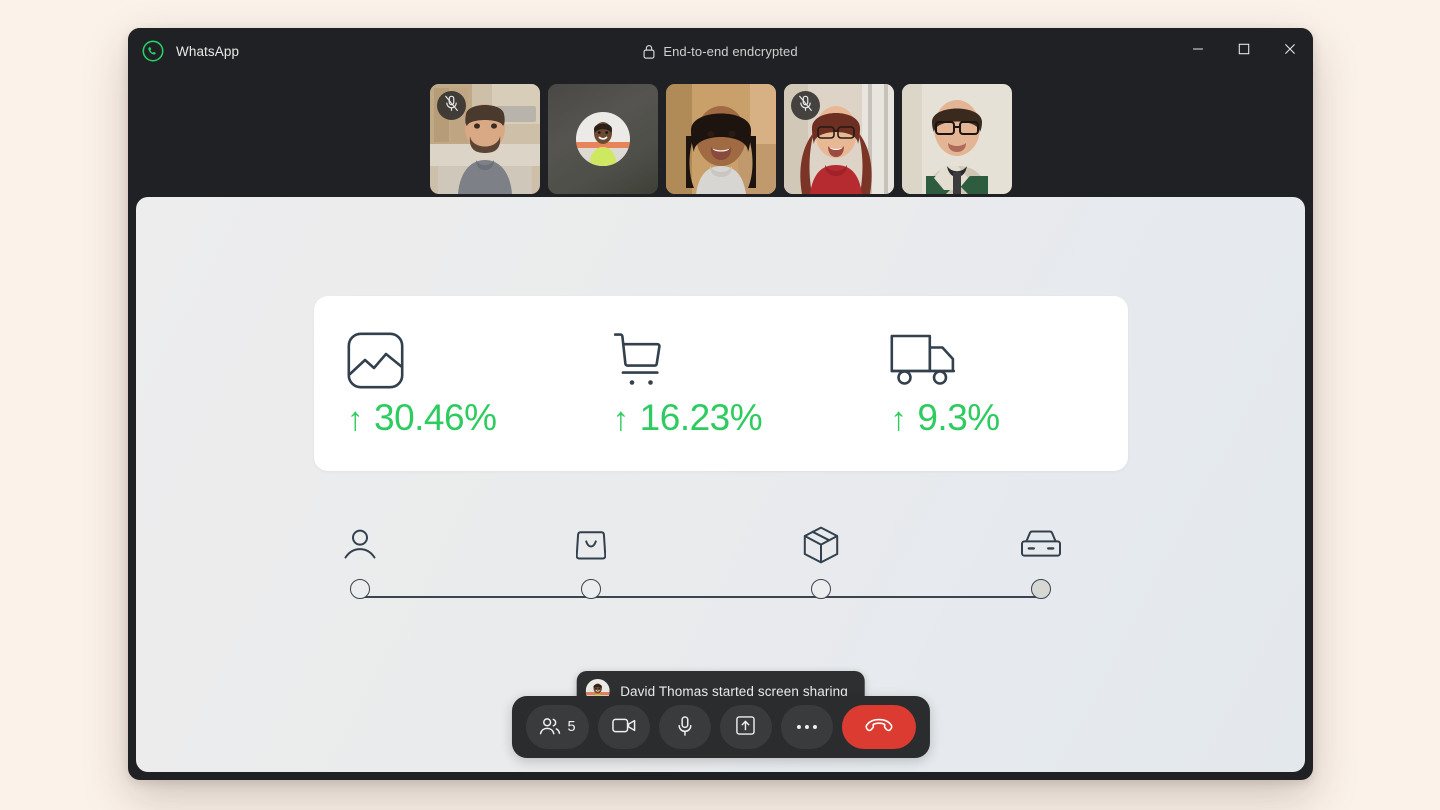  Describe the element at coordinates (989, 383) in the screenshot. I see `metric-item: ↑ 9.3%` at that location.